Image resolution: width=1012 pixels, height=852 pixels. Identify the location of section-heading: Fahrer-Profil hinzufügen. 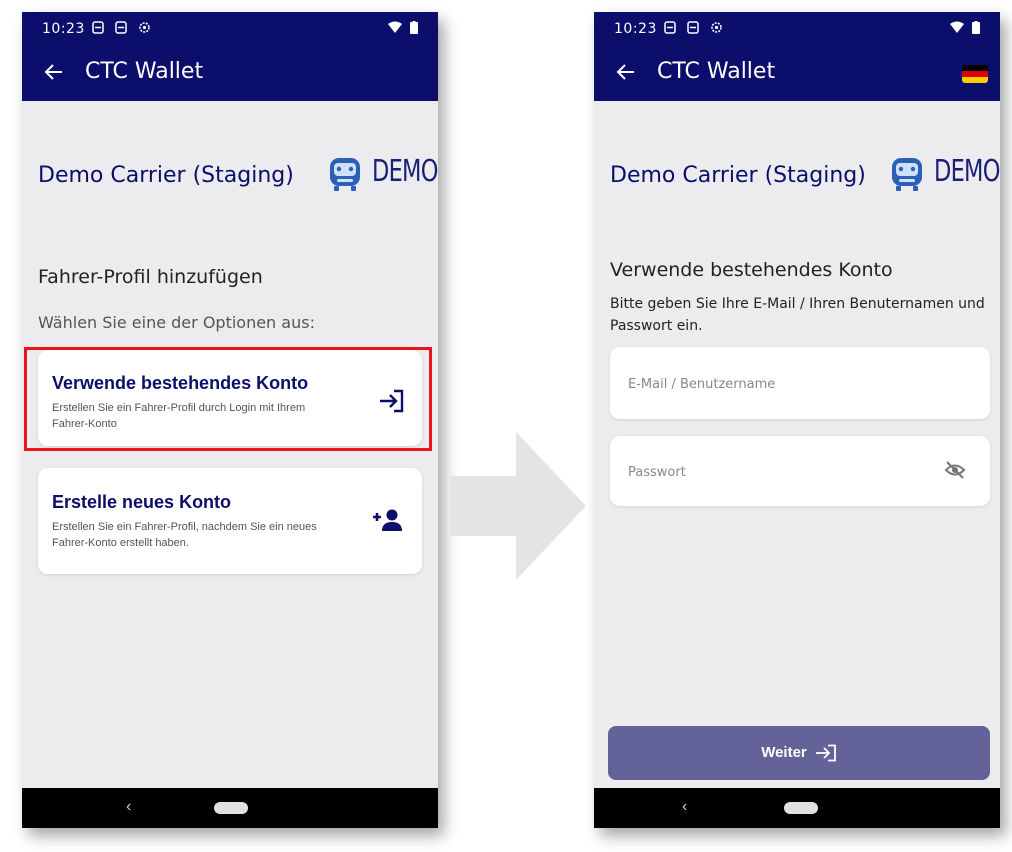
(150, 277).